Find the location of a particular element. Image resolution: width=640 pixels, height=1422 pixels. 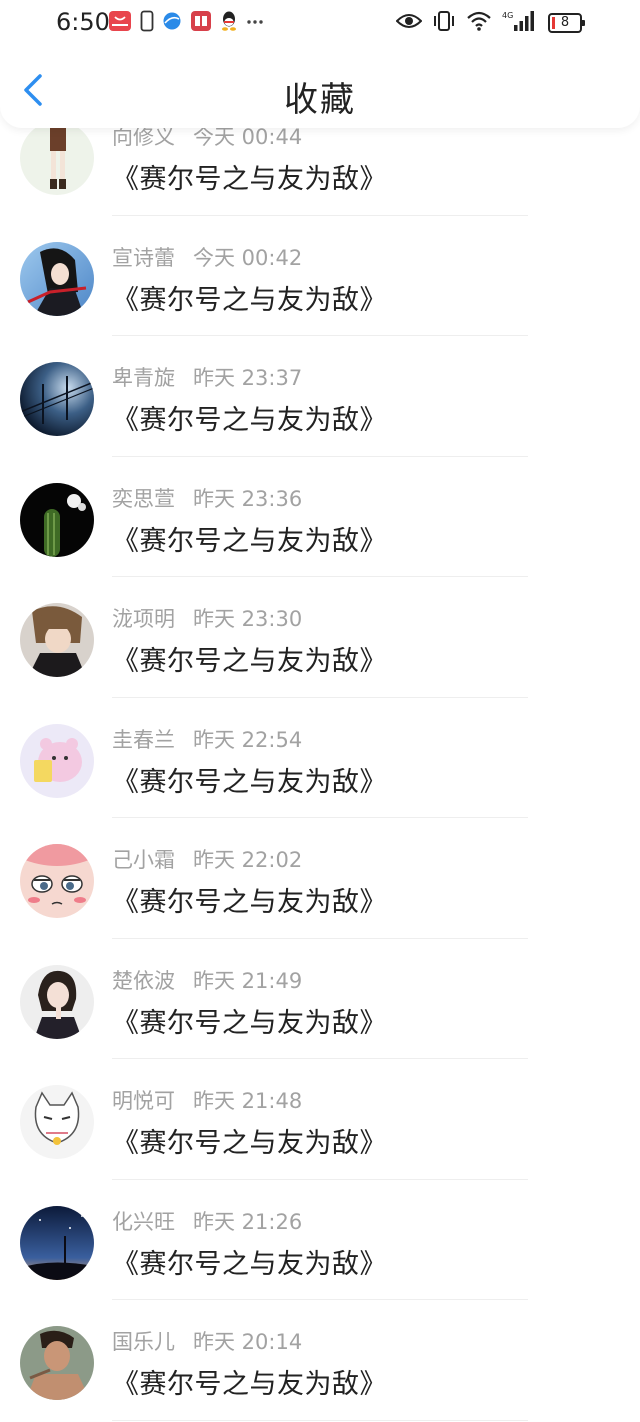

list-item: 国乐儿 昨天 20:14 《赛尔号之与友为敌》 is located at coordinates (320, 1360).